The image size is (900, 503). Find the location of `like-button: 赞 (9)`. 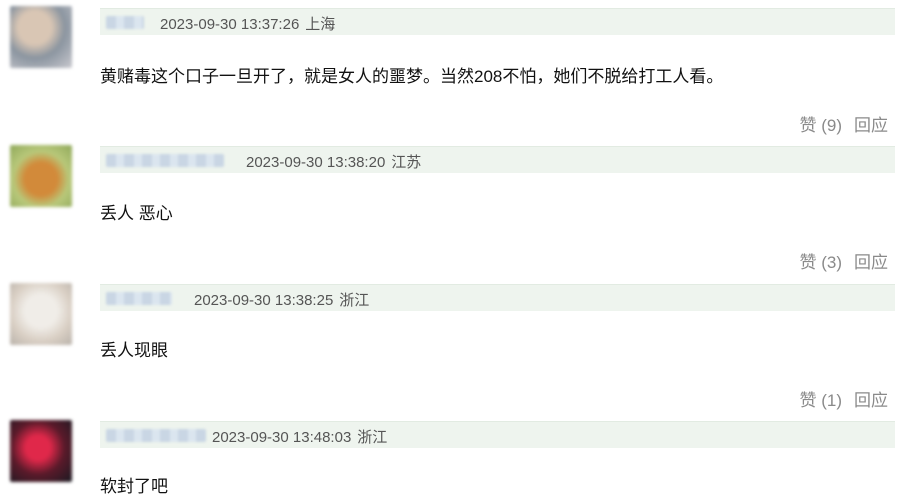

like-button: 赞 (9) is located at coordinates (821, 125).